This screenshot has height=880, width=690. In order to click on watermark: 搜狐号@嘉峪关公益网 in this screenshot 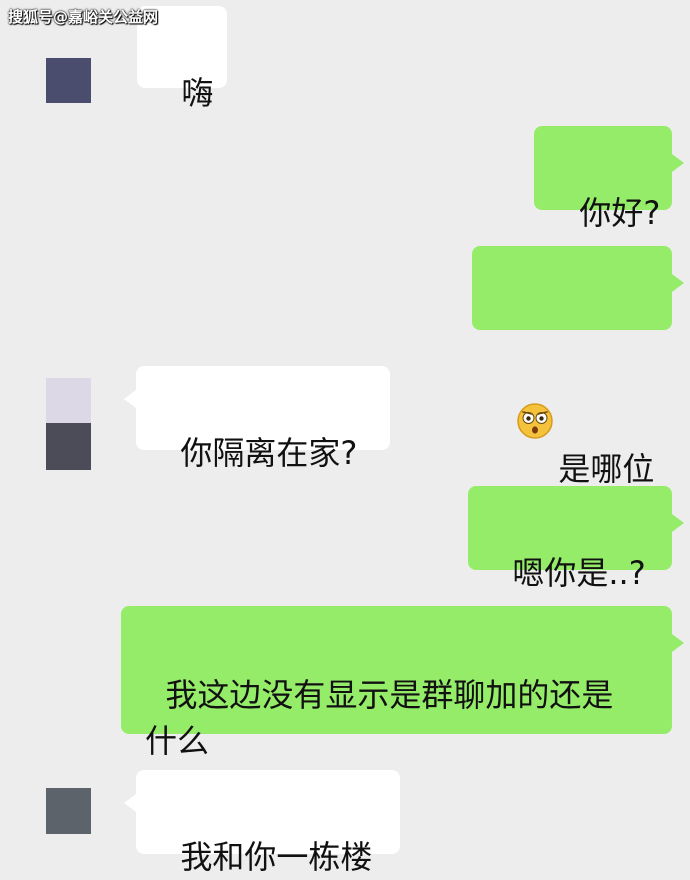, I will do `click(83, 17)`.